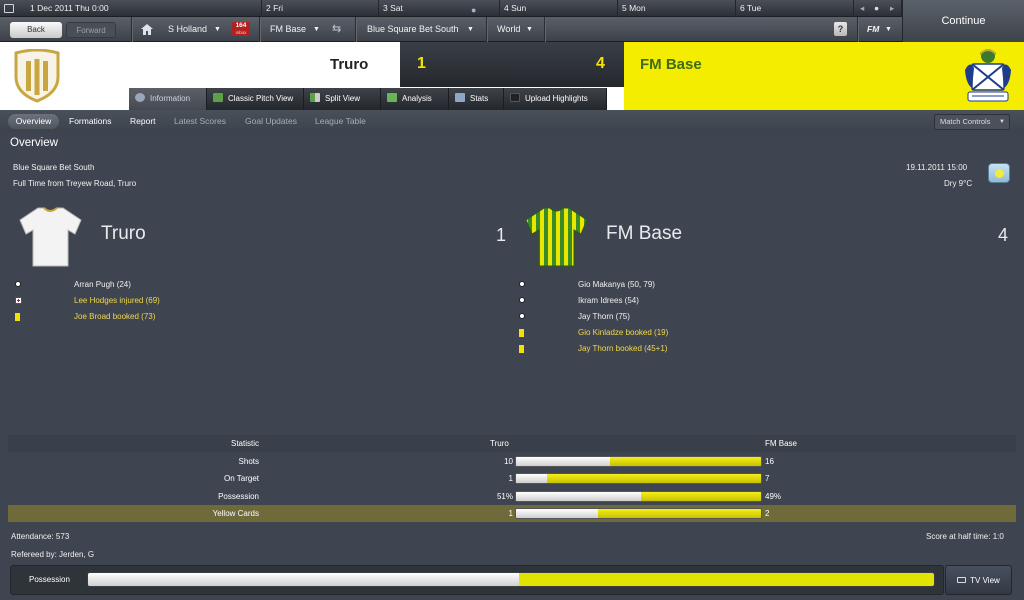 This screenshot has width=1024, height=600. What do you see at coordinates (241, 478) in the screenshot?
I see `stat-label: On Target` at bounding box center [241, 478].